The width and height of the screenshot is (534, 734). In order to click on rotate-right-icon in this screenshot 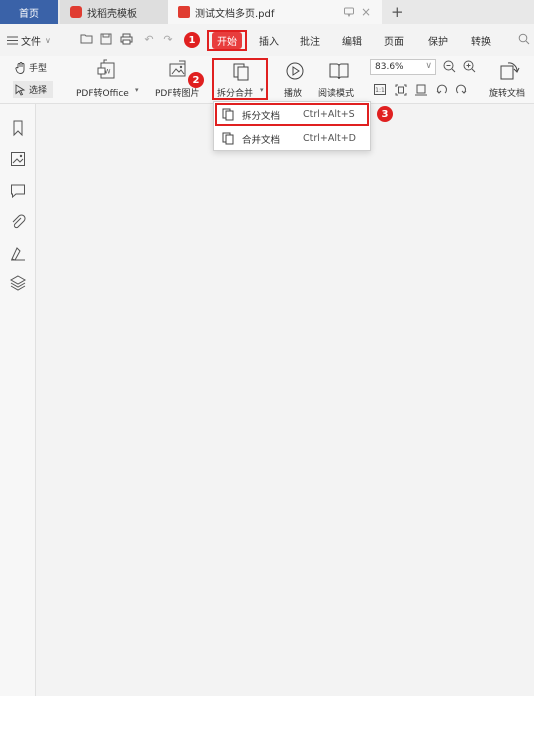, I will do `click(461, 91)`.